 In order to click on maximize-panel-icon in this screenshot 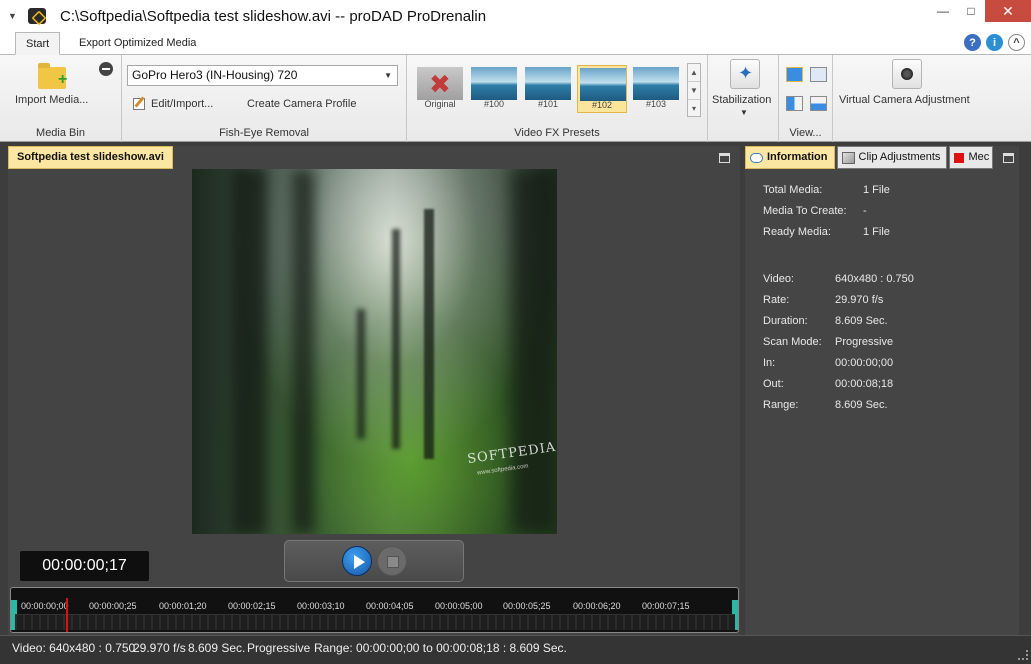, I will do `click(1008, 158)`.